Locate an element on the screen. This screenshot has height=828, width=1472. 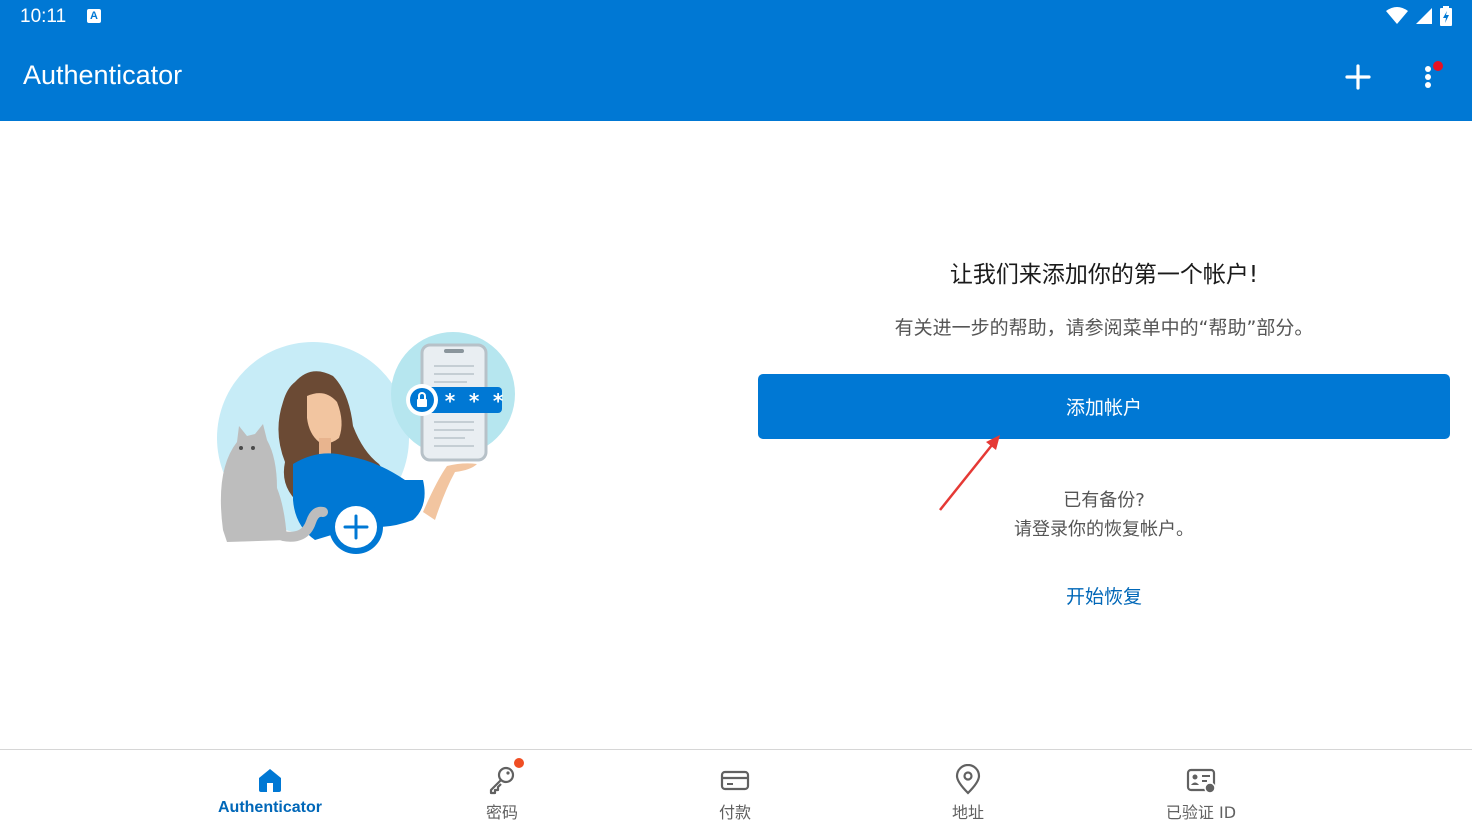
credit-card-icon is located at coordinates (735, 780).